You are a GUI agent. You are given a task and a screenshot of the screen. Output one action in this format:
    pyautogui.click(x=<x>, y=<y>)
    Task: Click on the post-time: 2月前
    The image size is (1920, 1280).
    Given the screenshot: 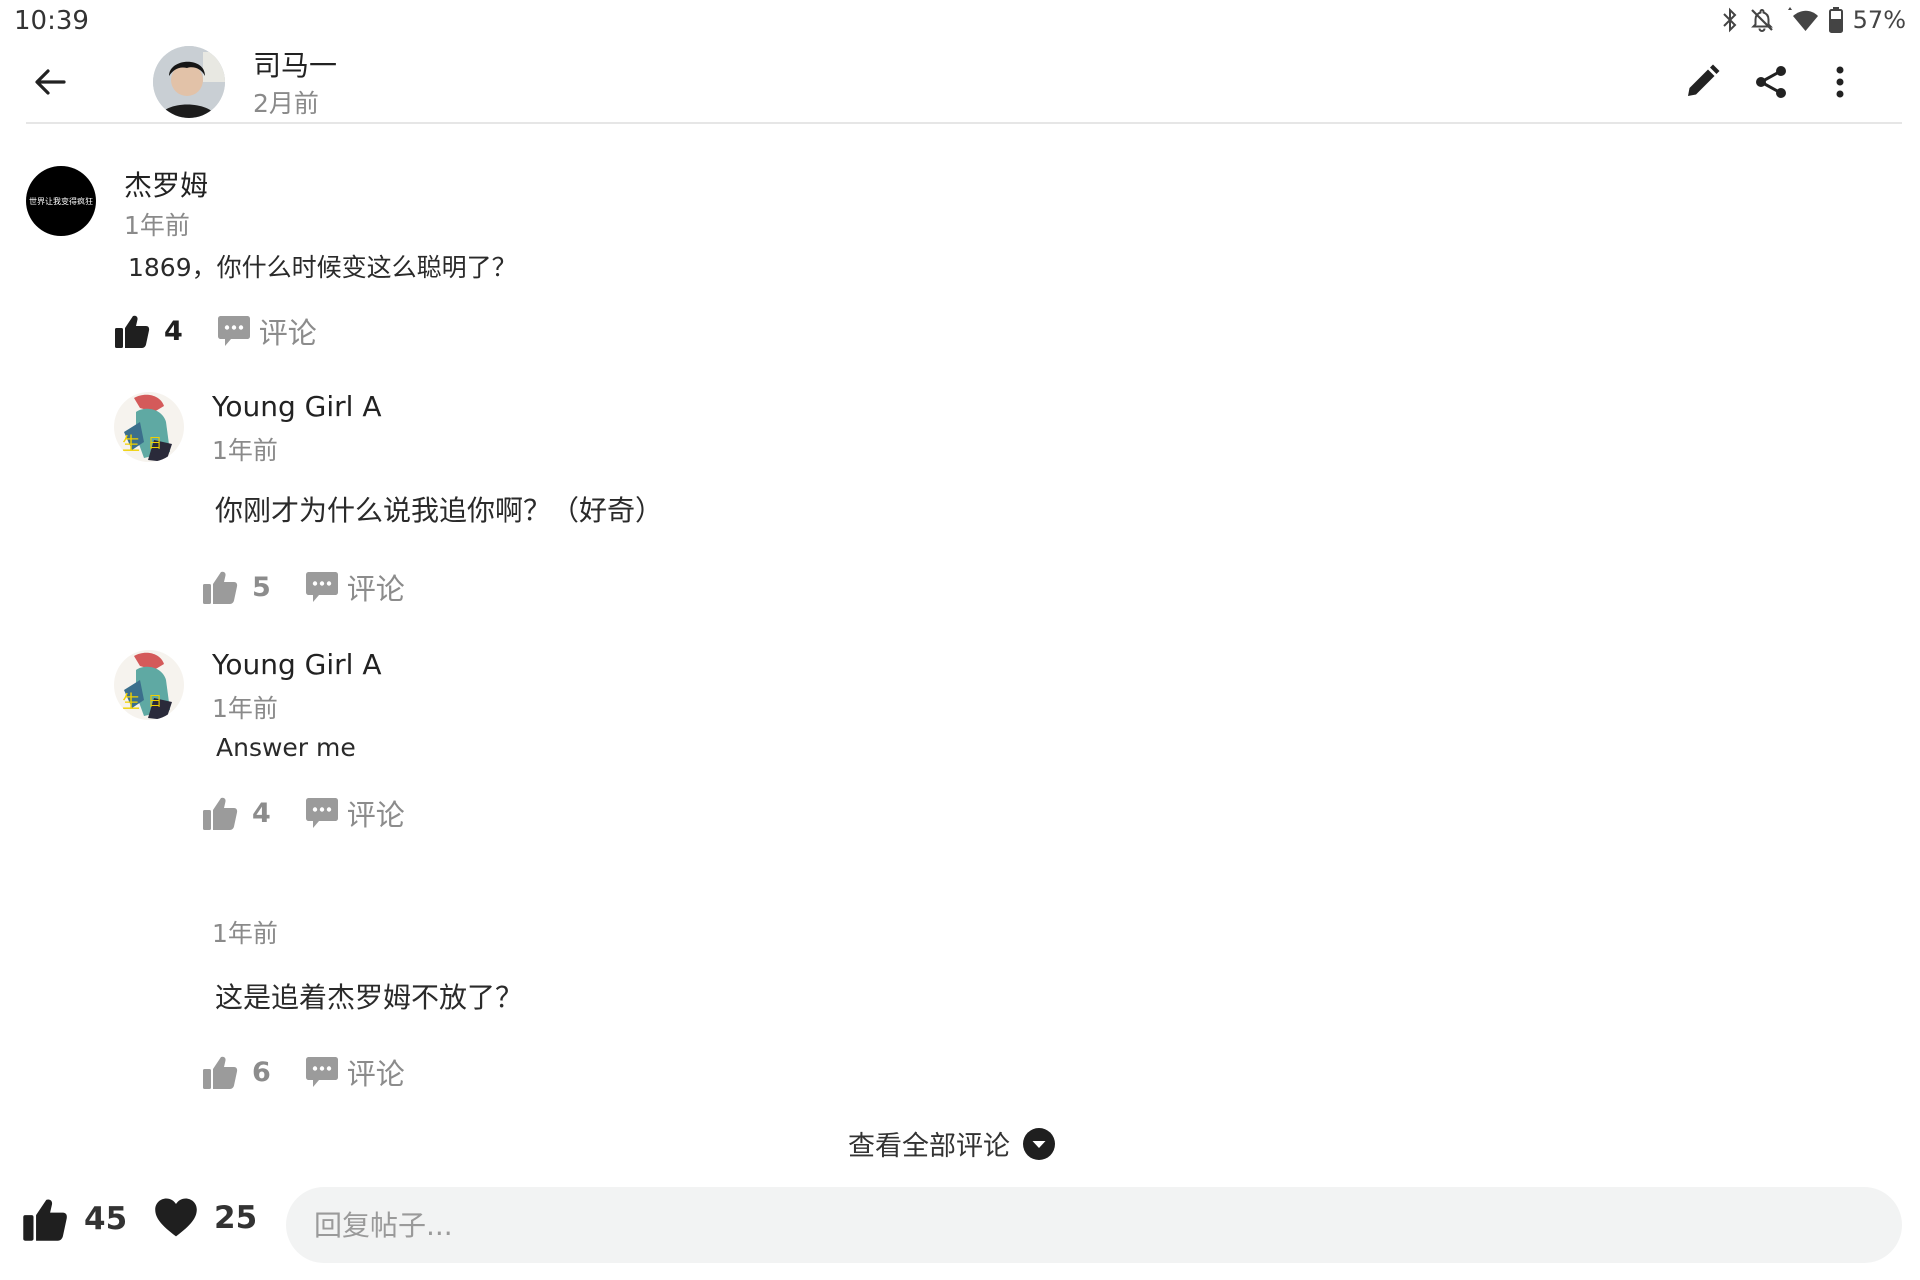 What is the action you would take?
    pyautogui.click(x=286, y=103)
    